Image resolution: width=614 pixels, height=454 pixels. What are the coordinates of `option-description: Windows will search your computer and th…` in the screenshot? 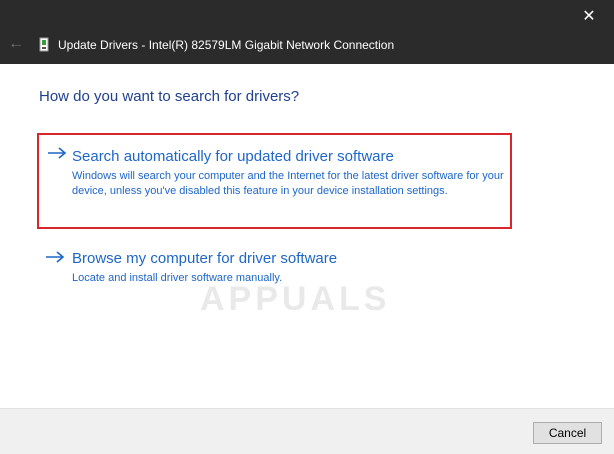 It's located at (288, 183).